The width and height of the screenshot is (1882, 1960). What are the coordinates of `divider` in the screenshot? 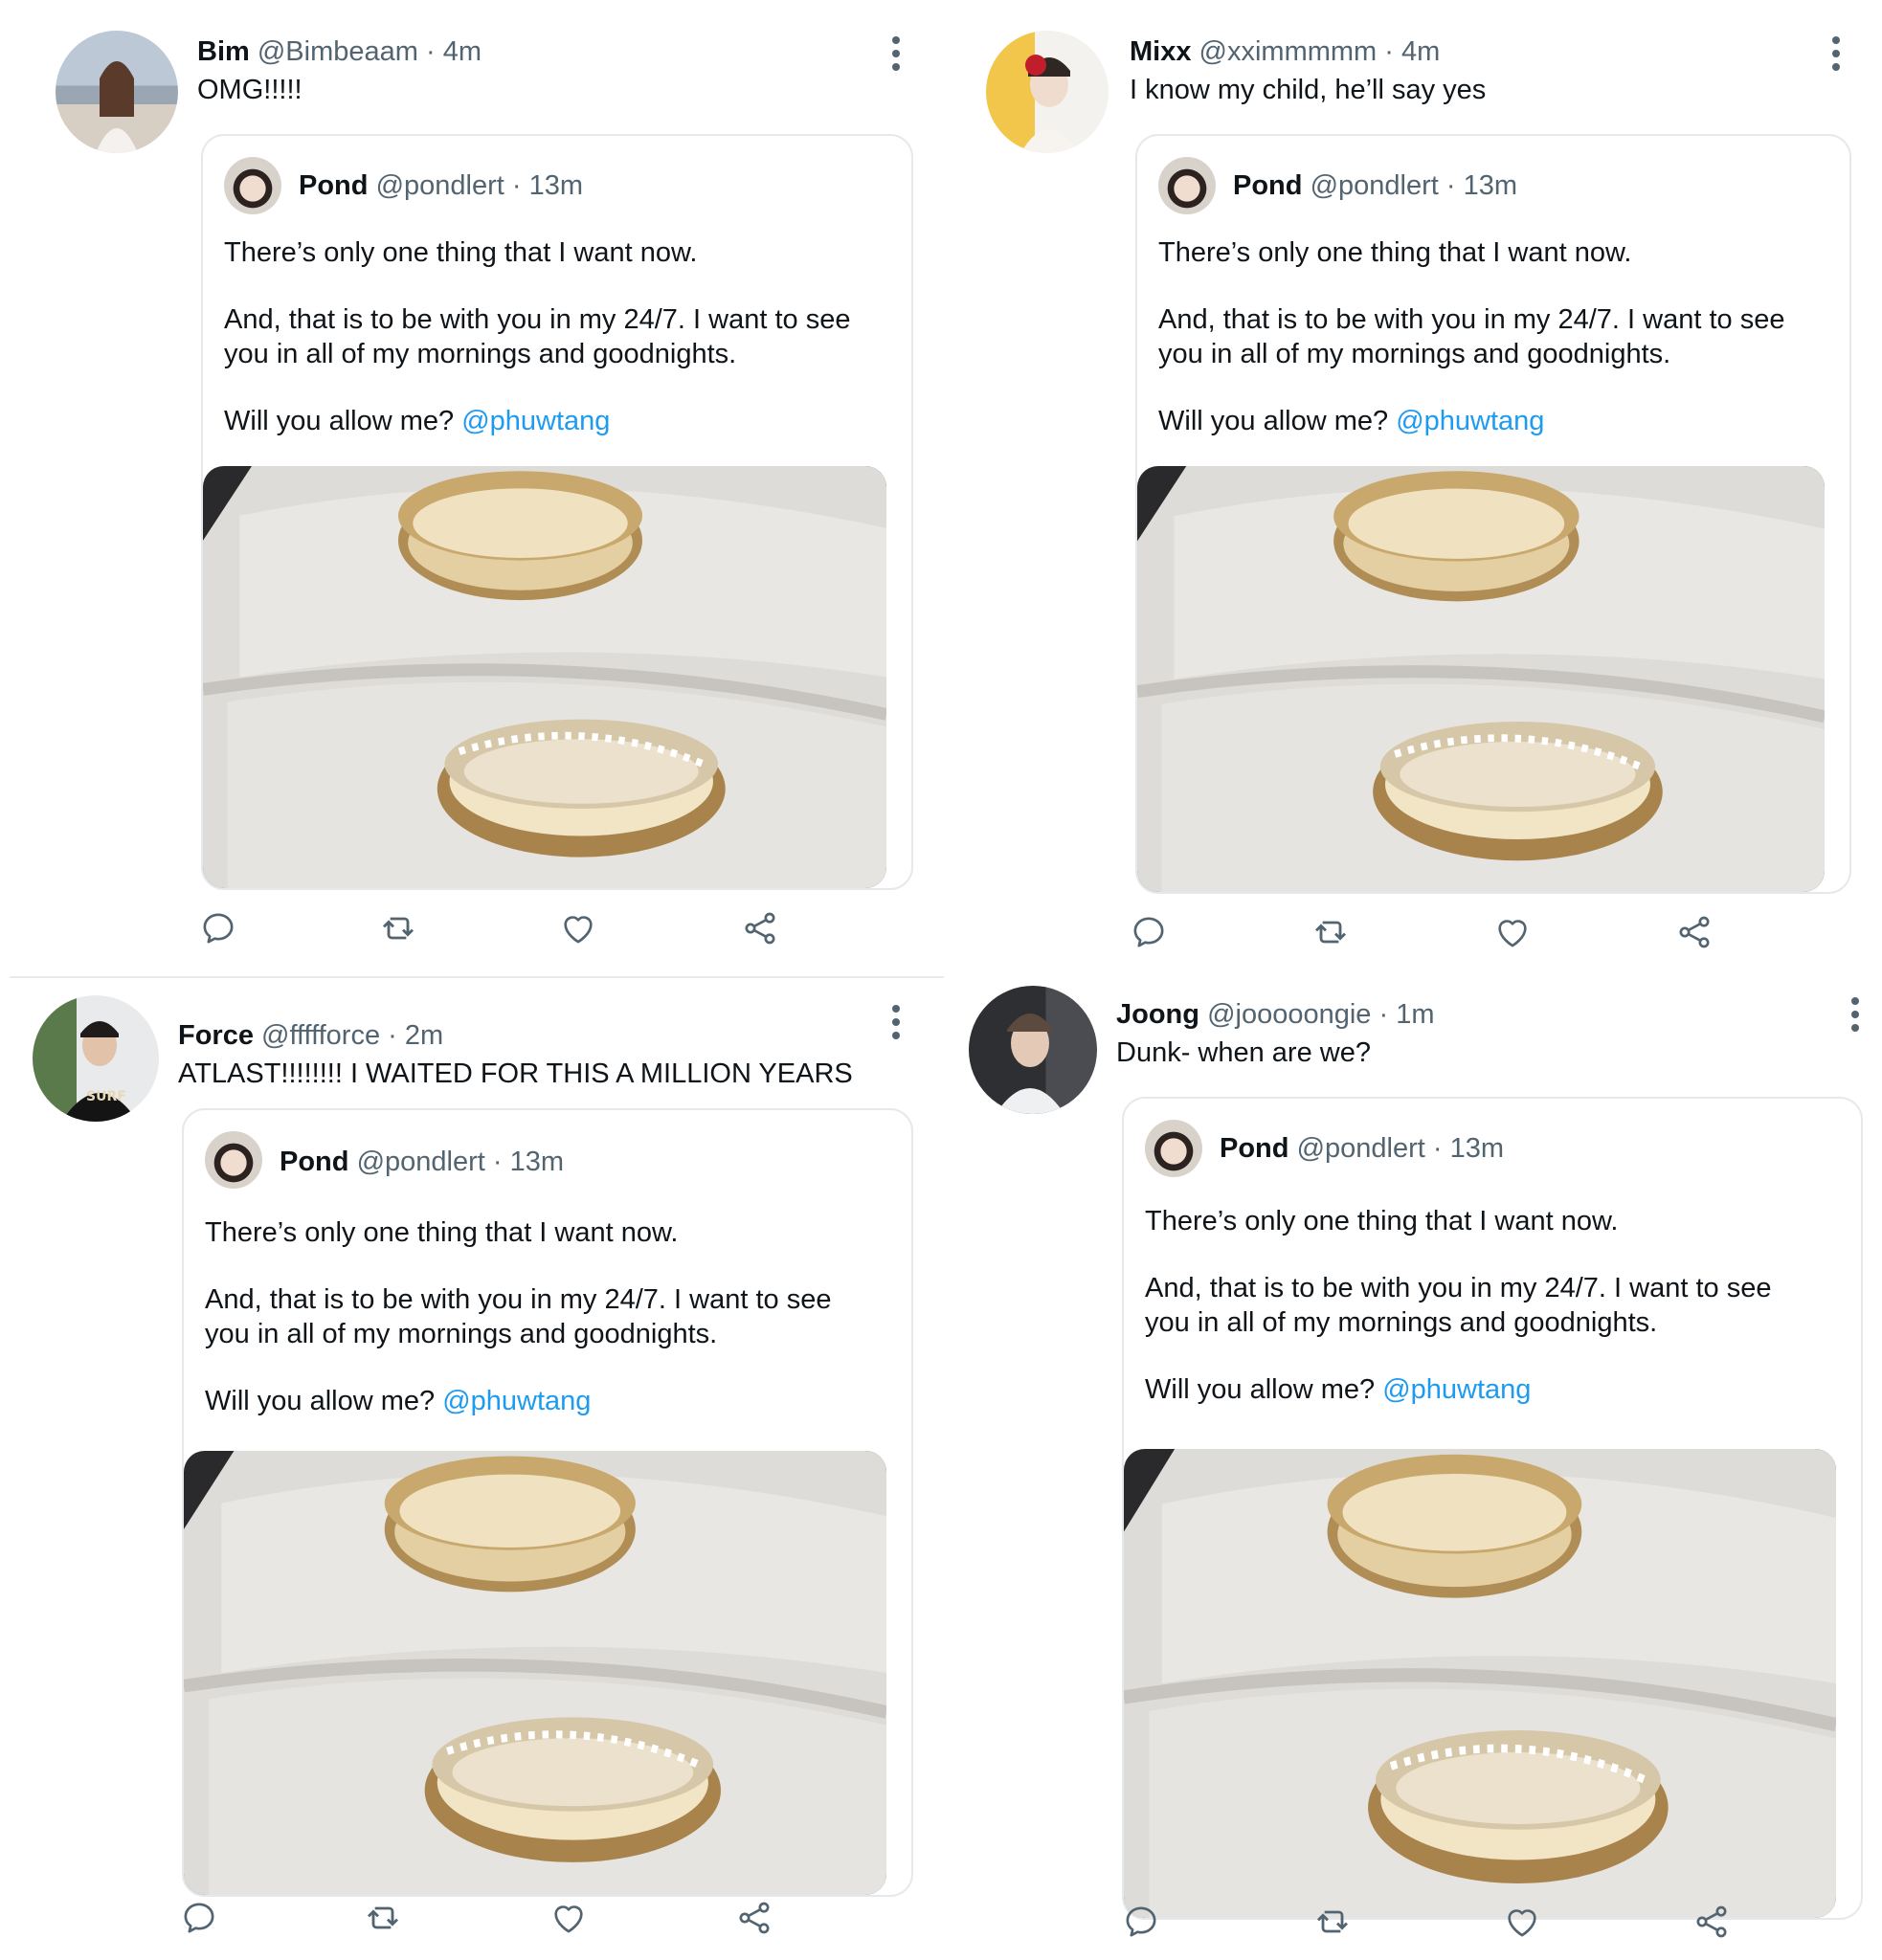 It's located at (477, 977).